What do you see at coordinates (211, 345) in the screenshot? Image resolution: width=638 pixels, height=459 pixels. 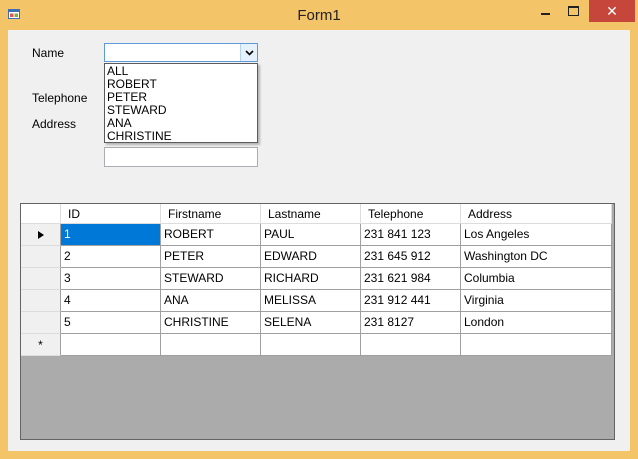 I see `cell-firstname` at bounding box center [211, 345].